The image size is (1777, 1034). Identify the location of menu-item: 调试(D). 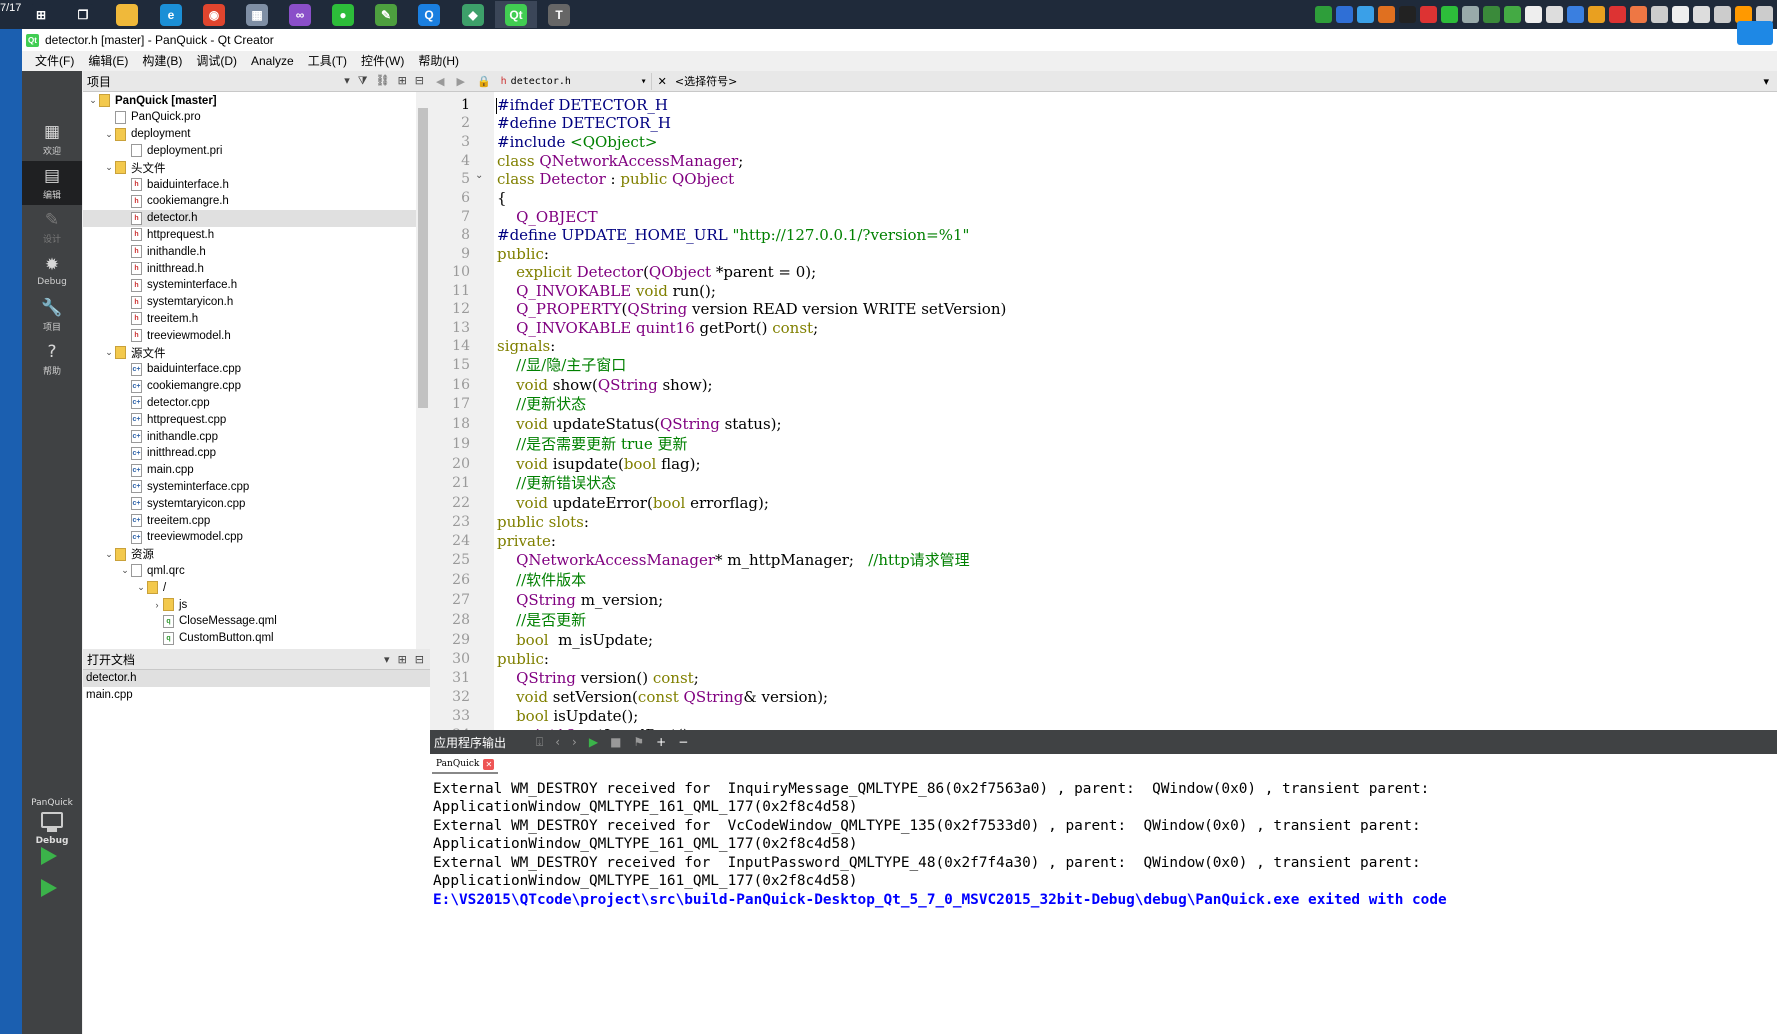
(216, 61).